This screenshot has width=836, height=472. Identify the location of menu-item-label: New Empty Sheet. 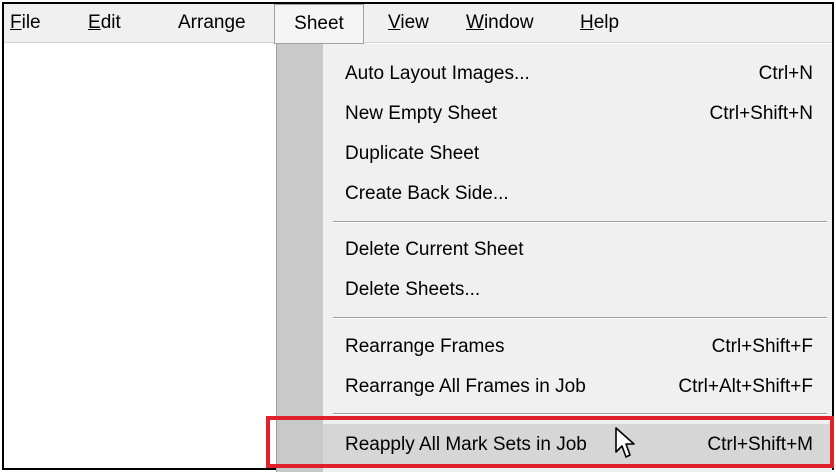
(421, 113).